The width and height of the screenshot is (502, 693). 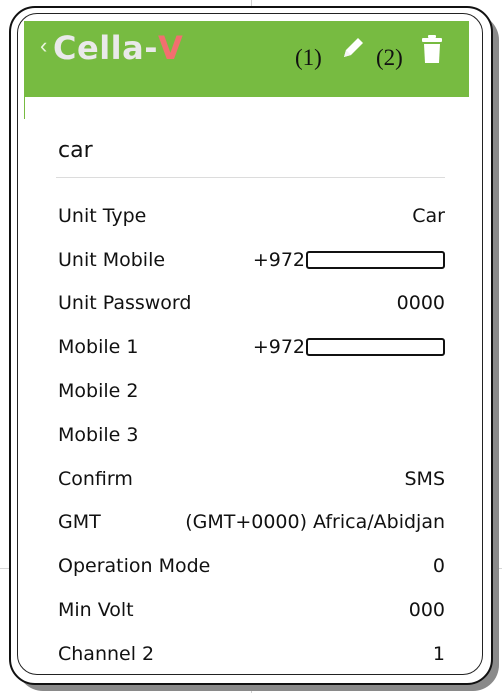 What do you see at coordinates (251, 610) in the screenshot?
I see `row-min-volt: Min Volt 000` at bounding box center [251, 610].